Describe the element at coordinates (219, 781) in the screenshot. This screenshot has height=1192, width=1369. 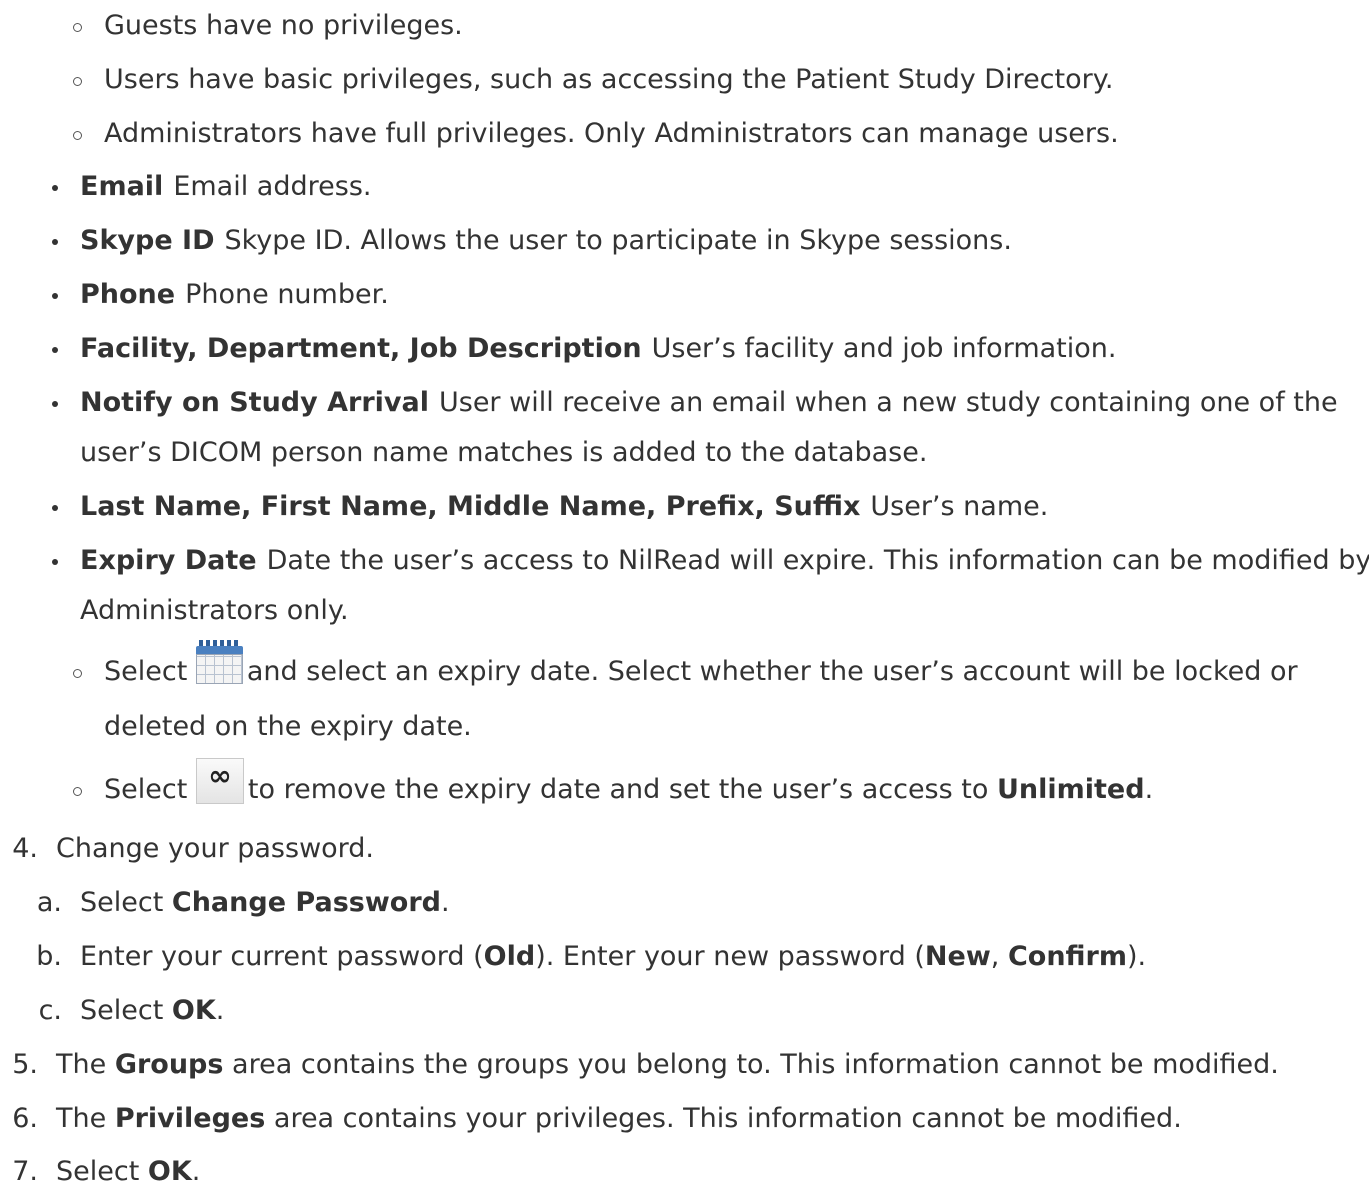
I see `infinity-icon: ∞` at that location.